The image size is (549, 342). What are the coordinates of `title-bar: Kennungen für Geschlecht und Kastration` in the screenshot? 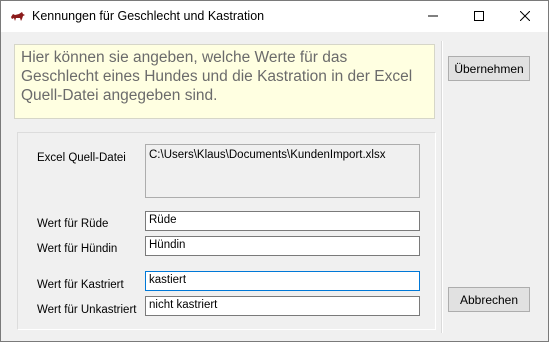 It's located at (274, 16).